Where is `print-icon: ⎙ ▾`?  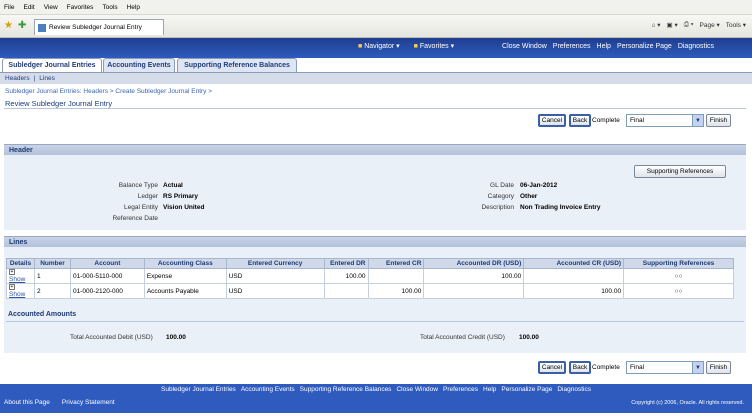
print-icon: ⎙ ▾ is located at coordinates (689, 25).